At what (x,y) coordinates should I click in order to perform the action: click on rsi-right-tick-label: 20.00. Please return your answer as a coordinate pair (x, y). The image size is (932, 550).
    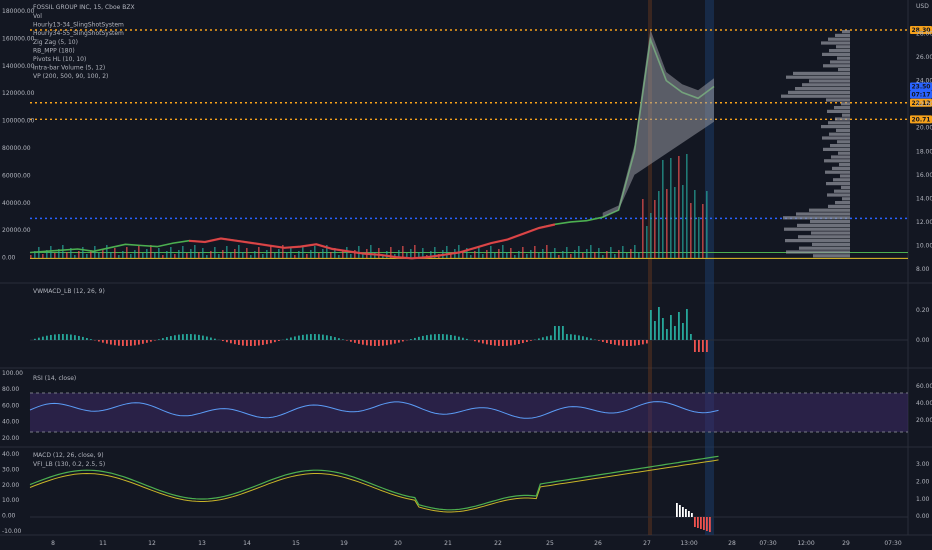
    Looking at the image, I should click on (924, 420).